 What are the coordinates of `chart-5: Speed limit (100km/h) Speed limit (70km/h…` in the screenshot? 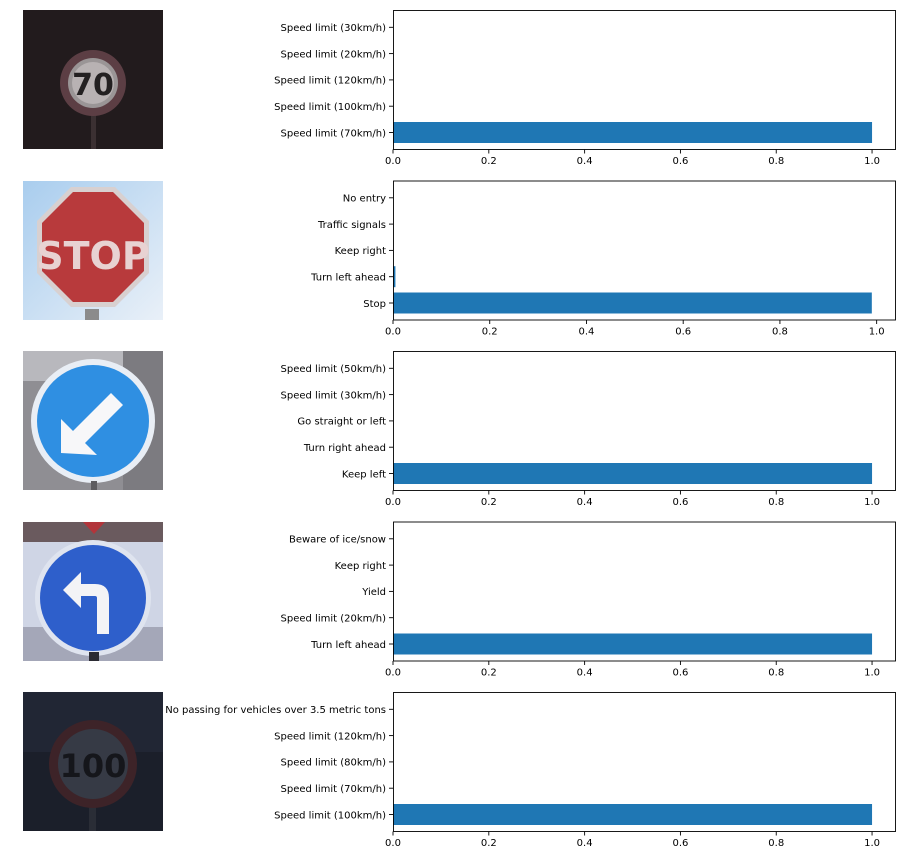 It's located at (530, 770).